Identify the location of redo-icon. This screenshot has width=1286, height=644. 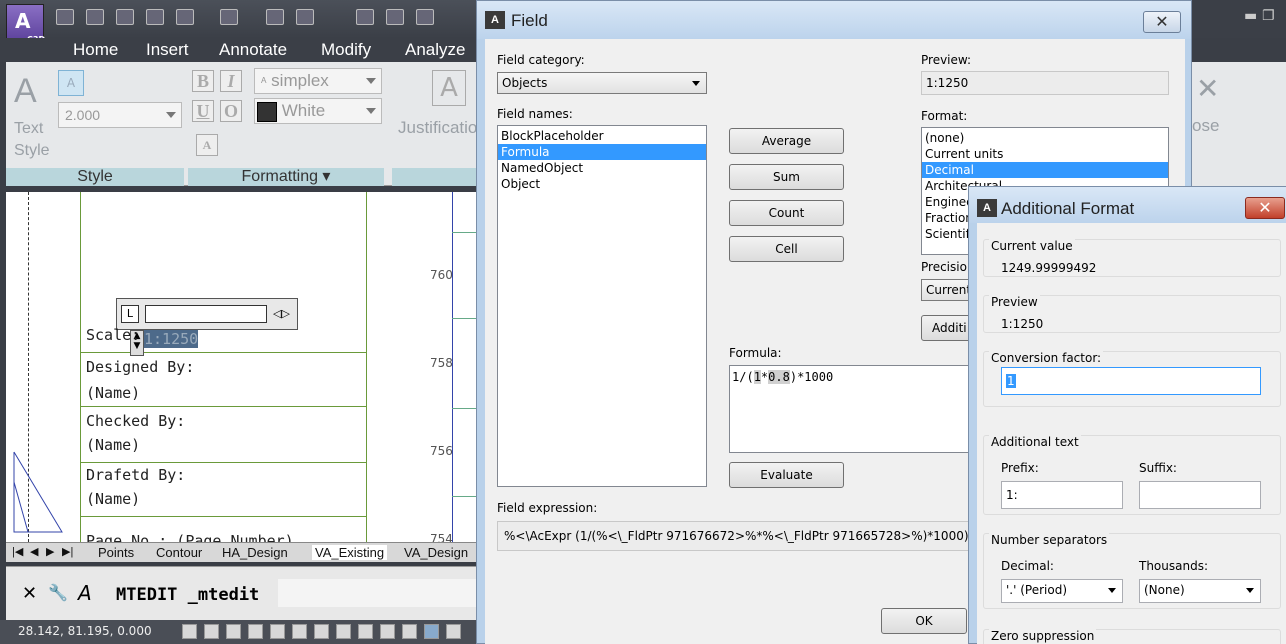
(229, 17).